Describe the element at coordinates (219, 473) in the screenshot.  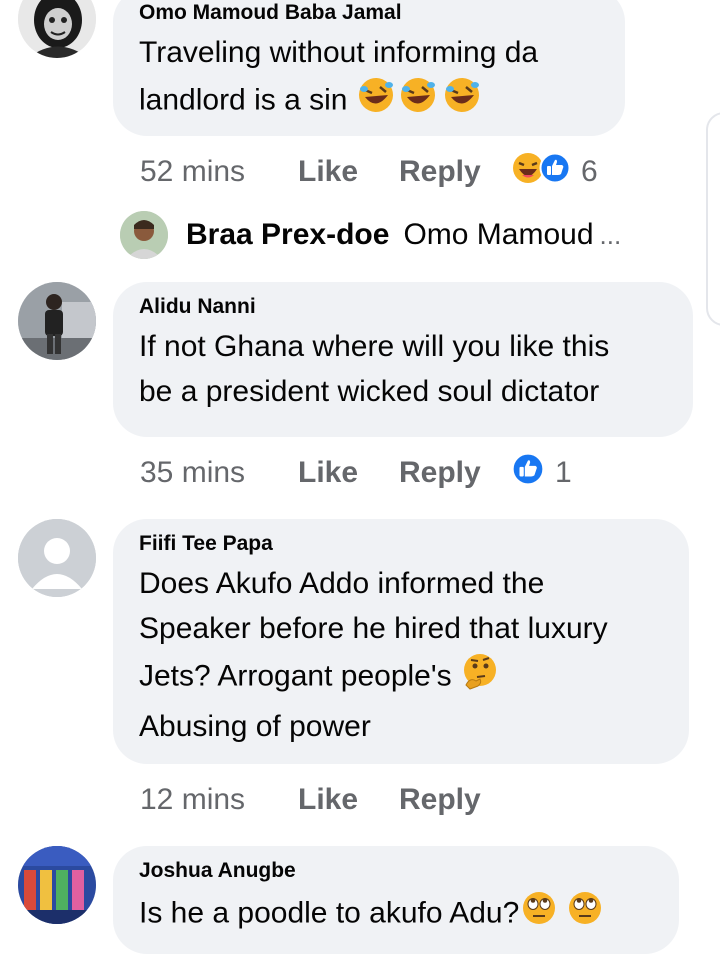
I see `comment-time: 35 mins` at that location.